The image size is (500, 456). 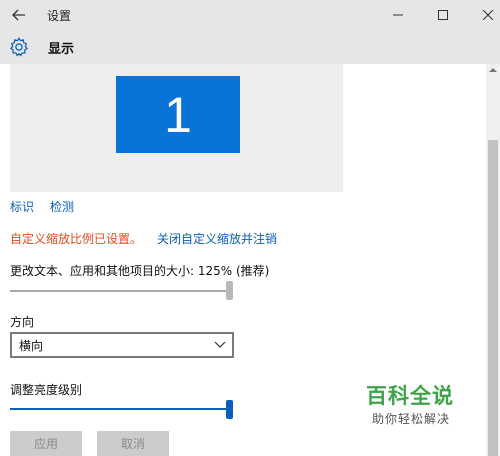 What do you see at coordinates (411, 419) in the screenshot?
I see `watermark-subtitle: 助你轻松解决` at bounding box center [411, 419].